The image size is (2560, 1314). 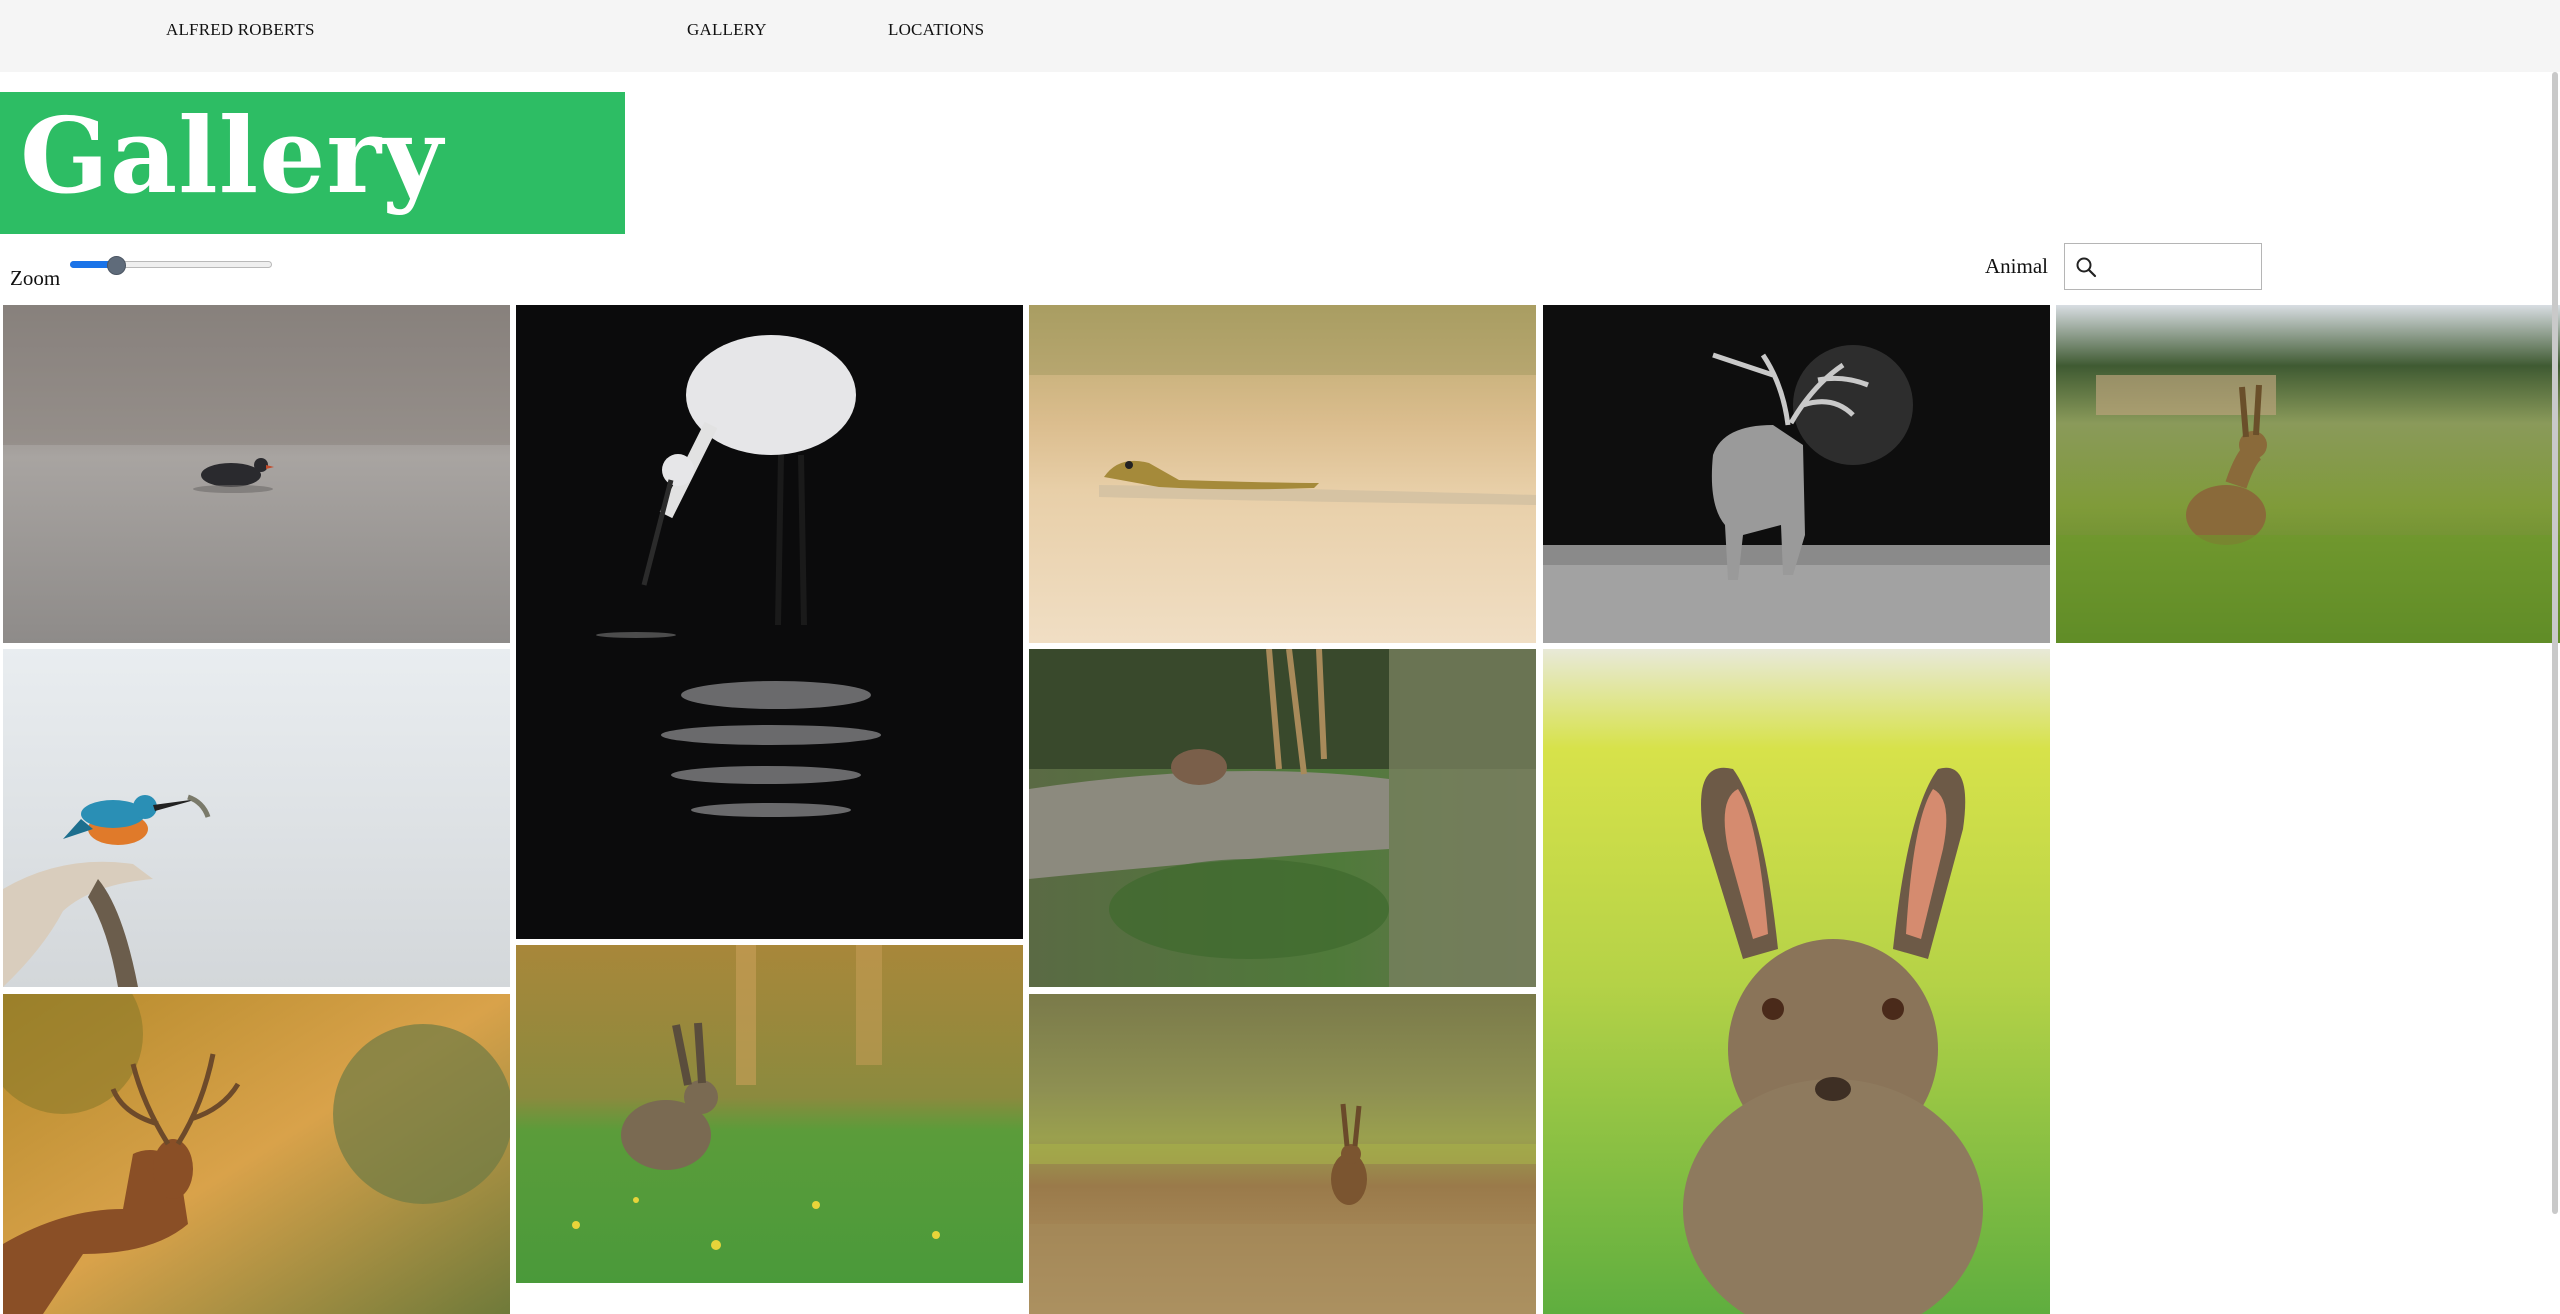 I want to click on nav-locations-link: LOCATIONS, so click(x=936, y=30).